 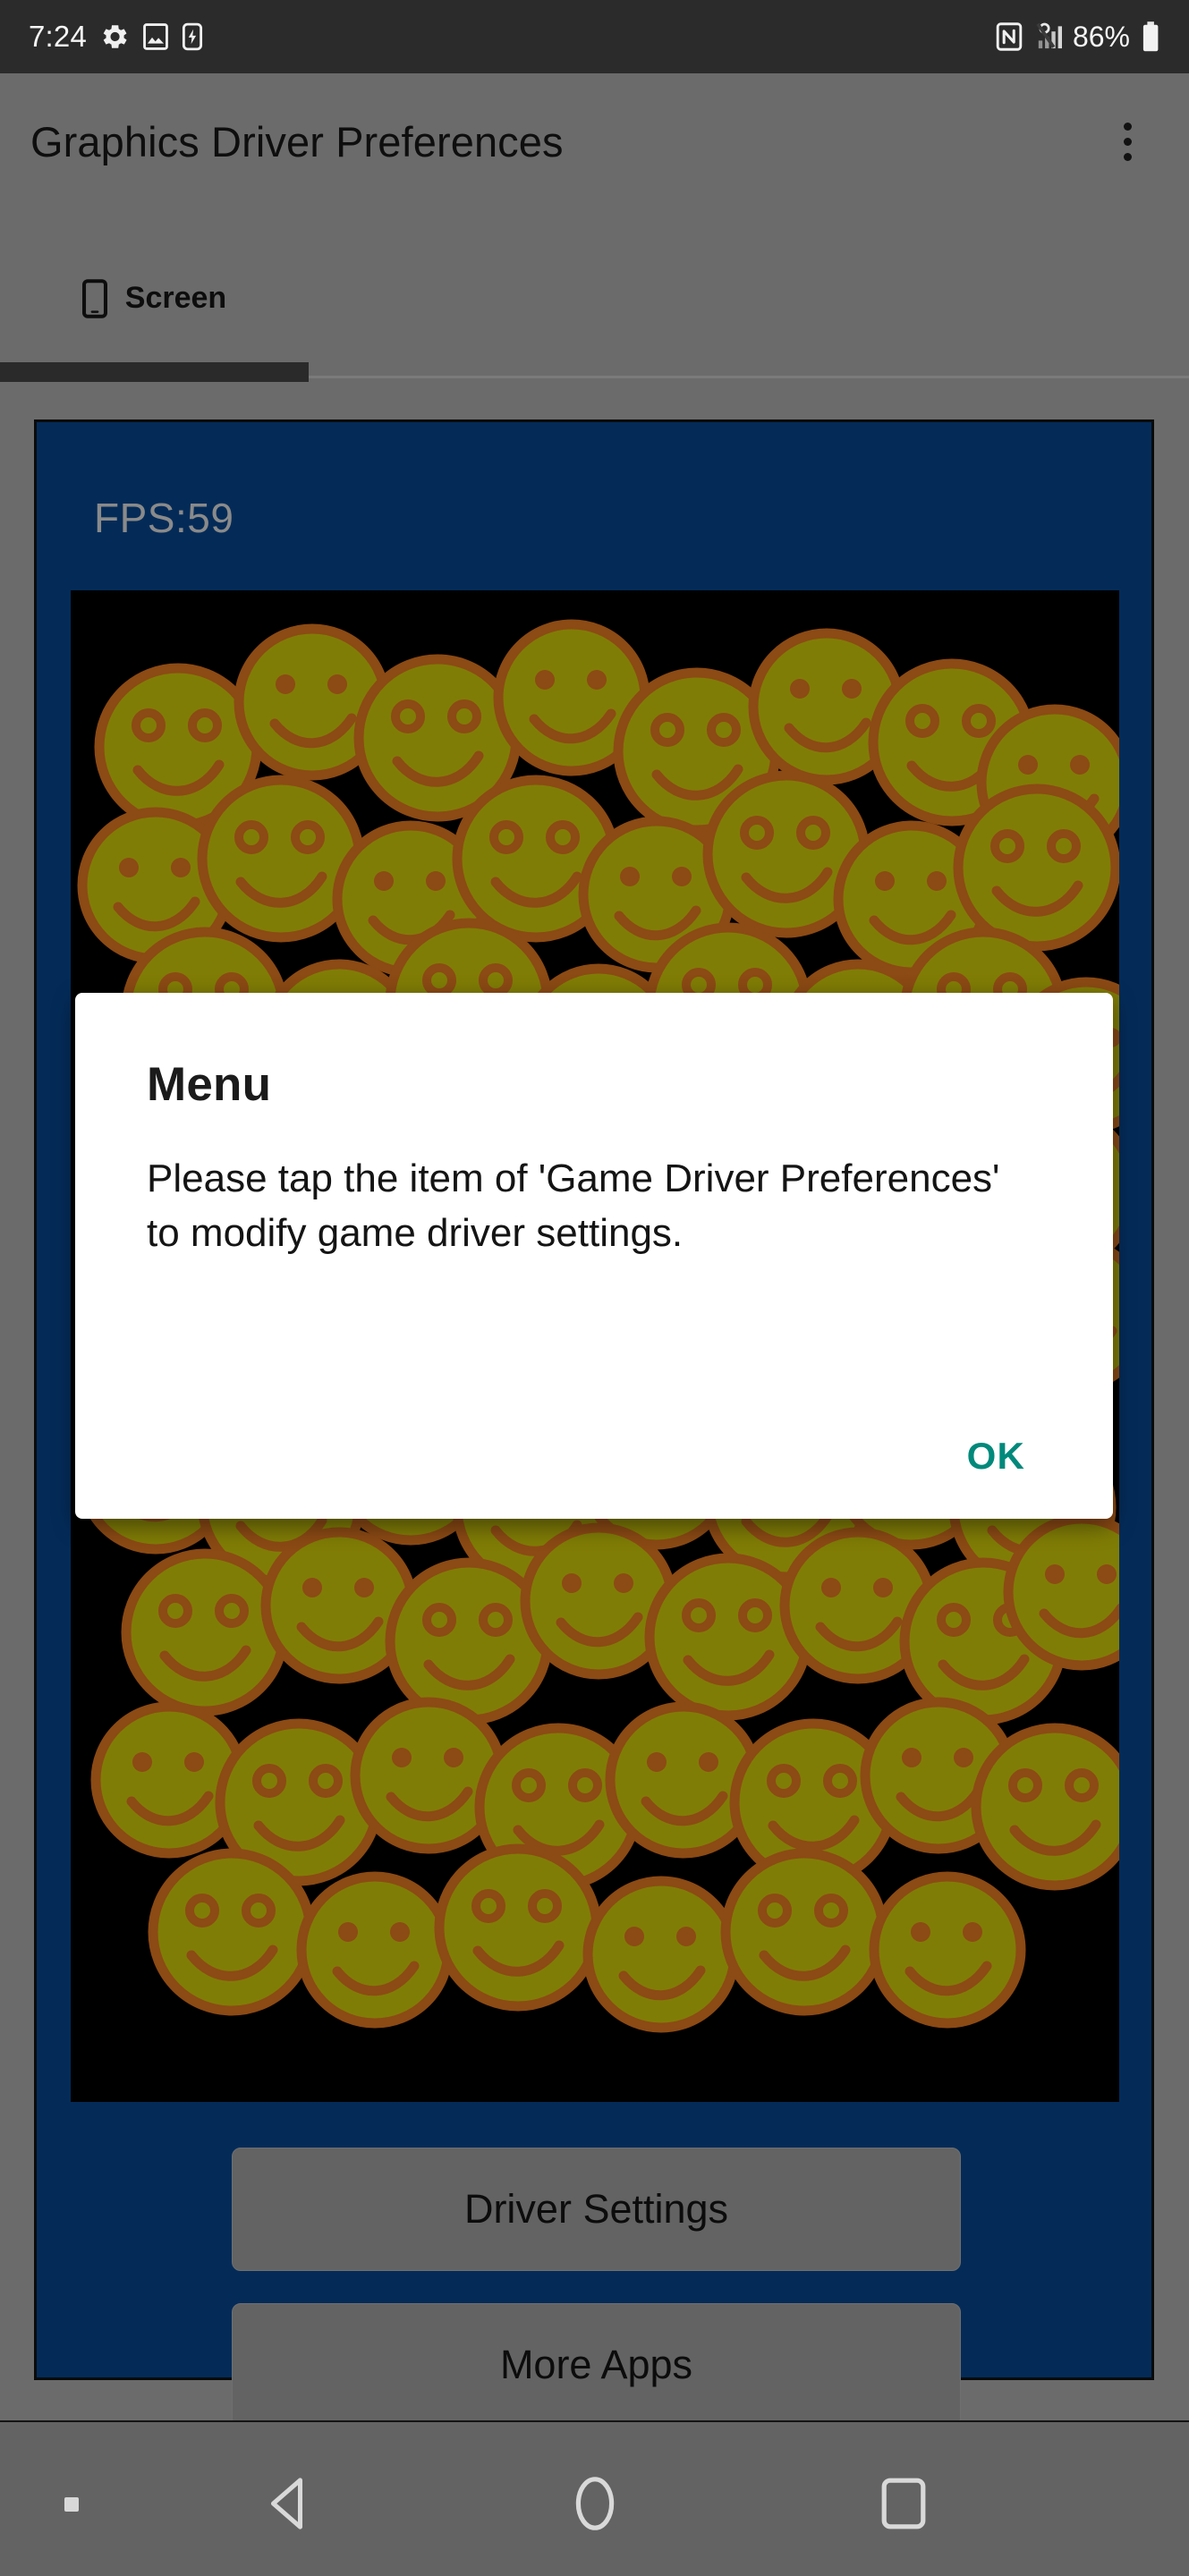 I want to click on back-triangle-icon, so click(x=286, y=2503).